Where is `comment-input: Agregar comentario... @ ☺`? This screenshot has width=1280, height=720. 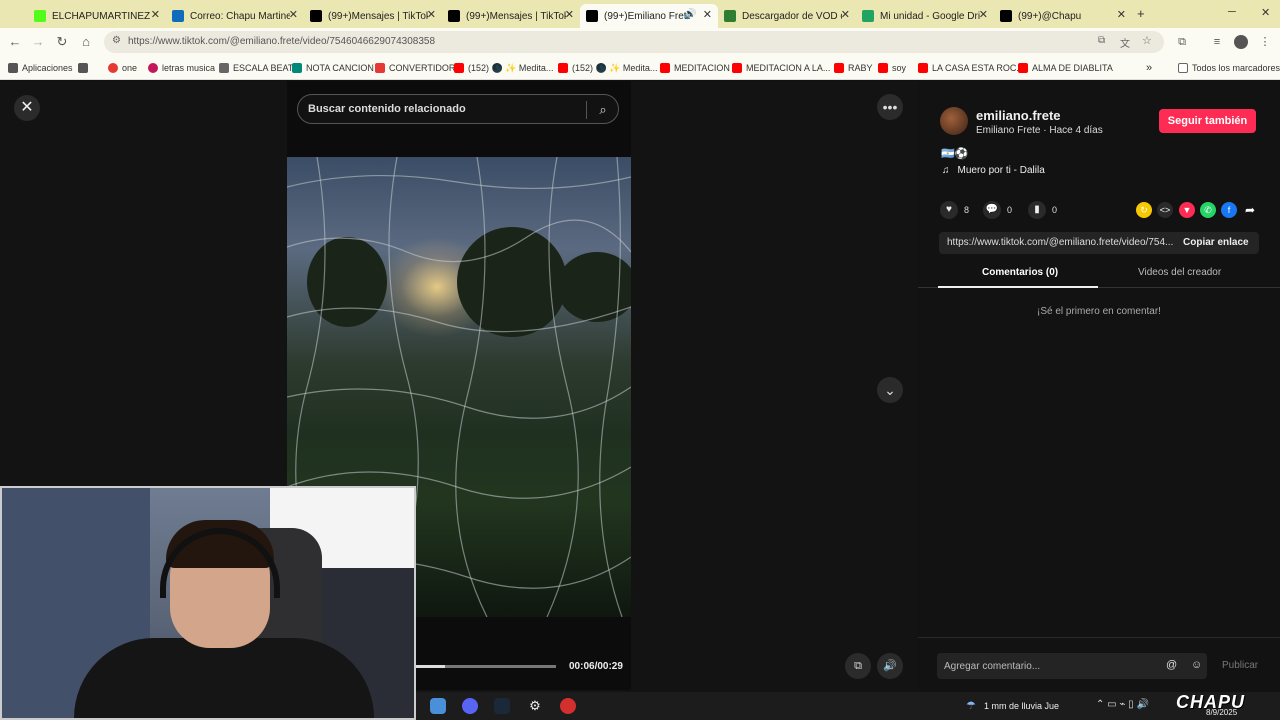 comment-input: Agregar comentario... @ ☺ is located at coordinates (1072, 666).